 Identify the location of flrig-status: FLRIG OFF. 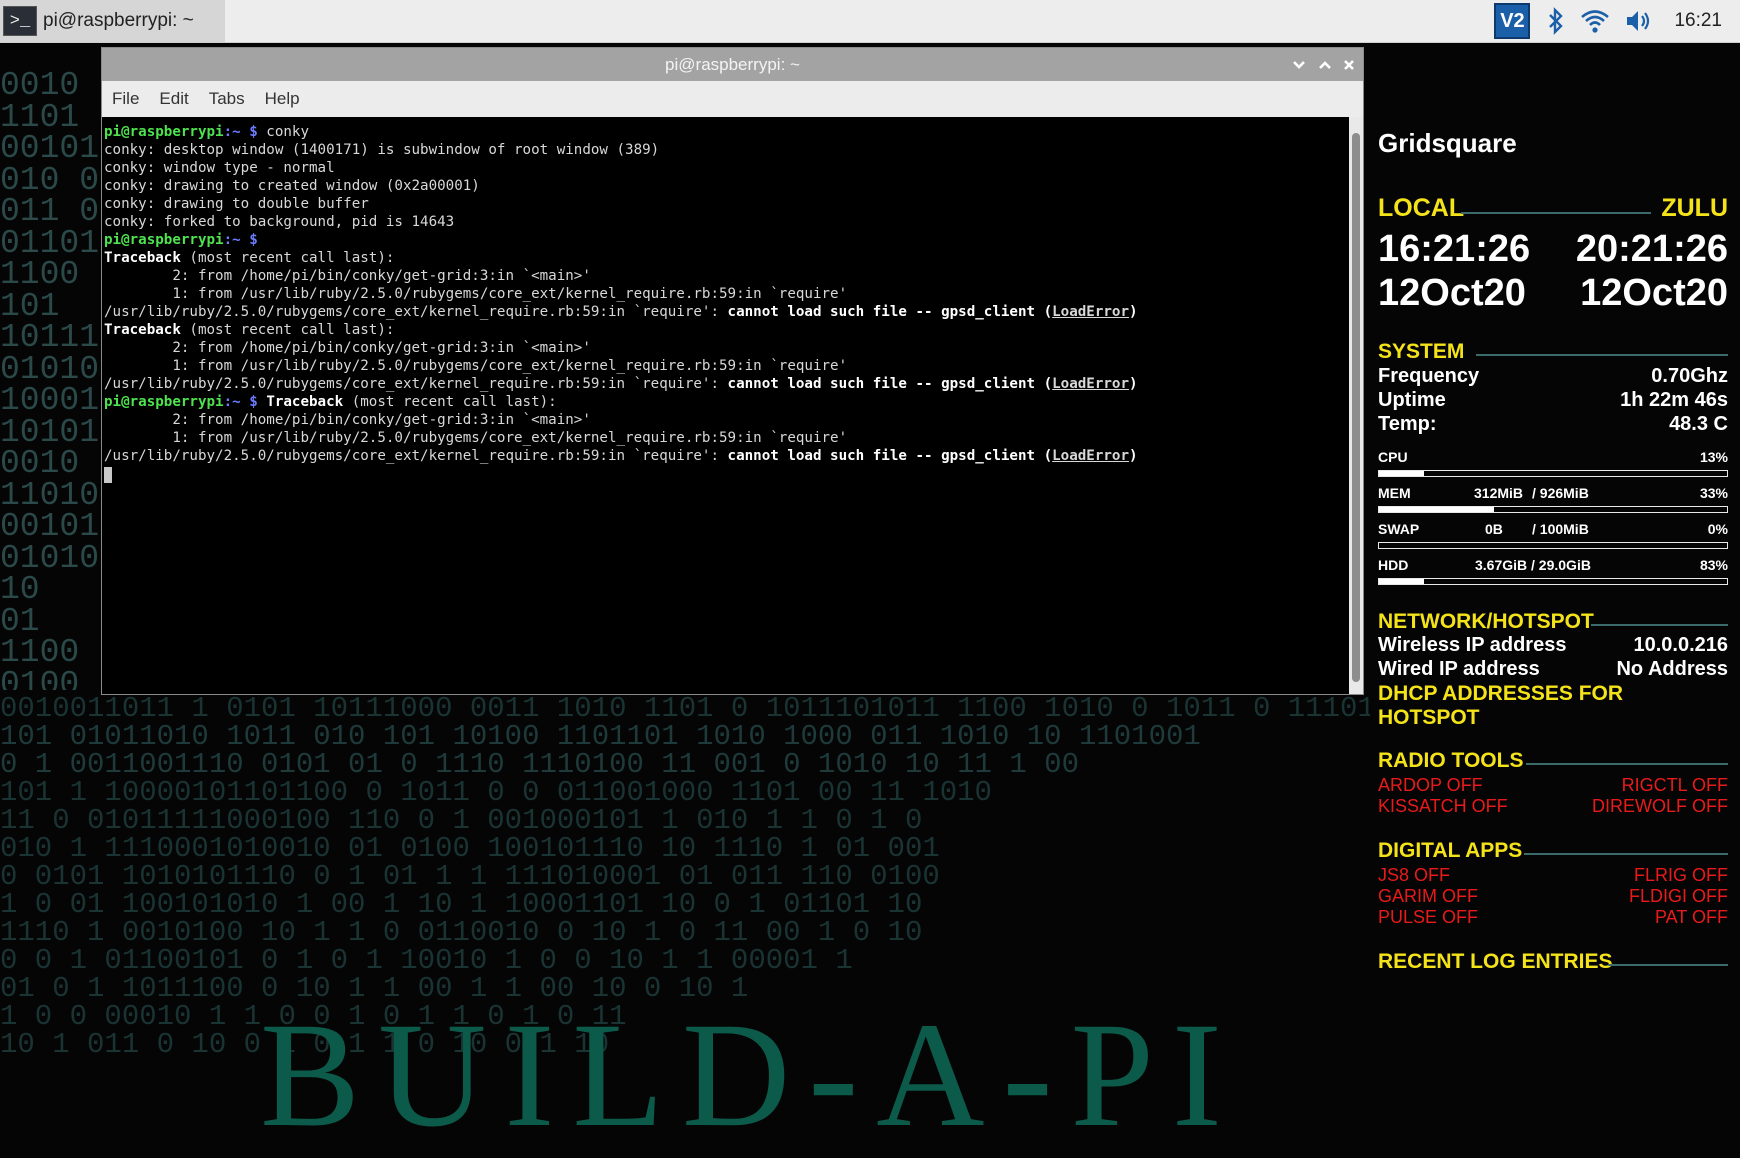
(1681, 875).